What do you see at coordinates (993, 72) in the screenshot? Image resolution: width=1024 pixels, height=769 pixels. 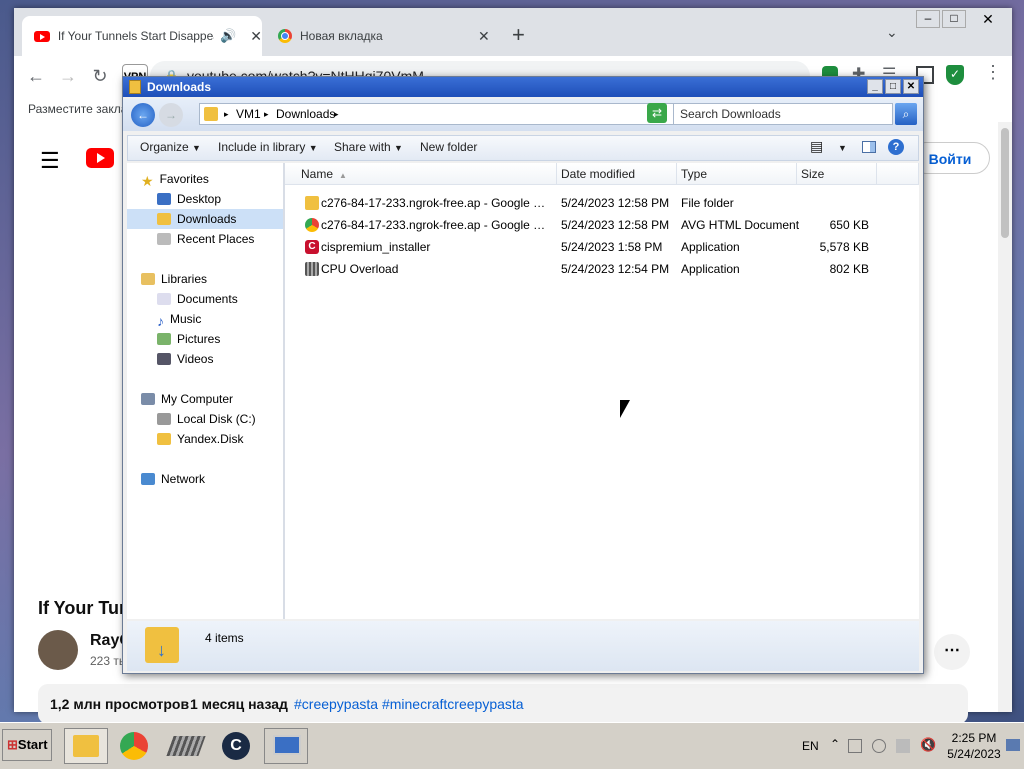 I see `menu-dots-icon: ⋮` at bounding box center [993, 72].